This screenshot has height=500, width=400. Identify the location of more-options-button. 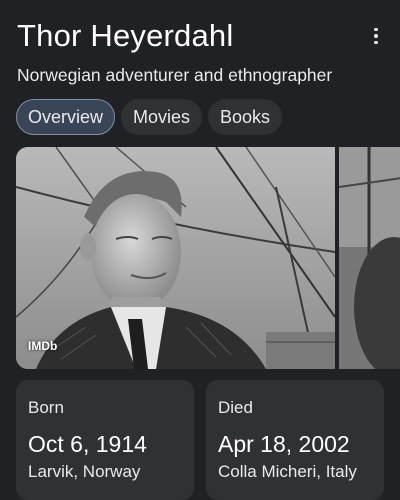
(376, 36).